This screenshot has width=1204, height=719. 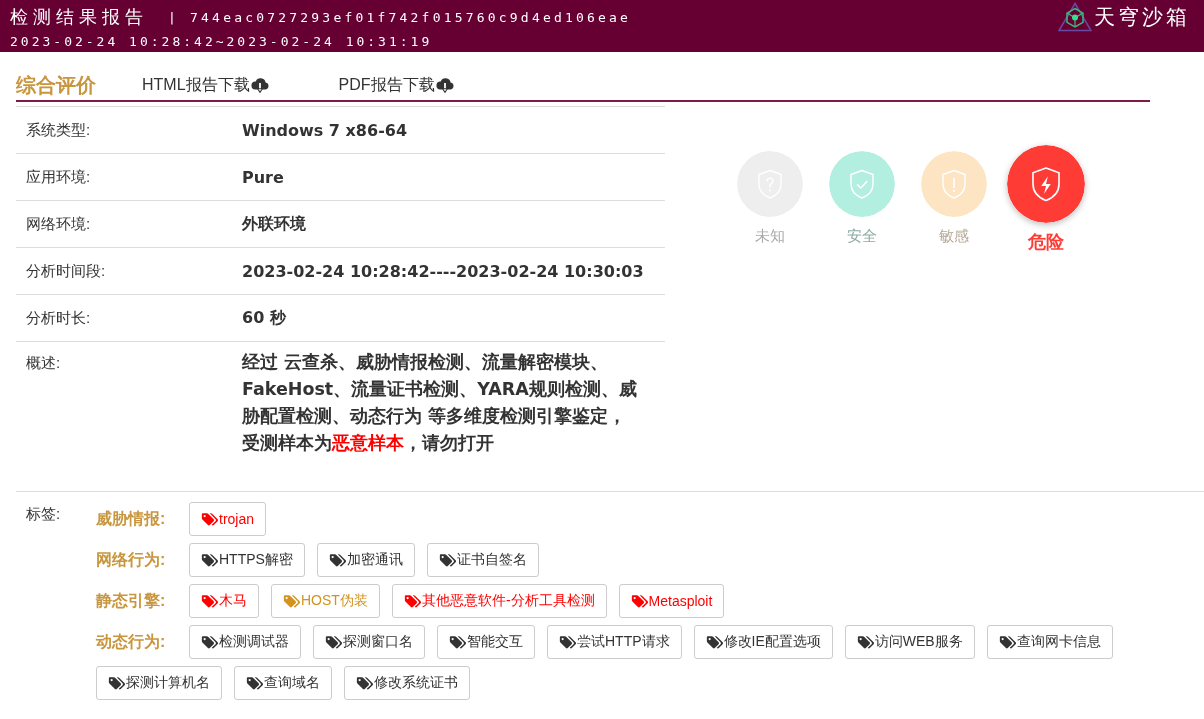 What do you see at coordinates (953, 236) in the screenshot?
I see `risk-level-label: 敏感` at bounding box center [953, 236].